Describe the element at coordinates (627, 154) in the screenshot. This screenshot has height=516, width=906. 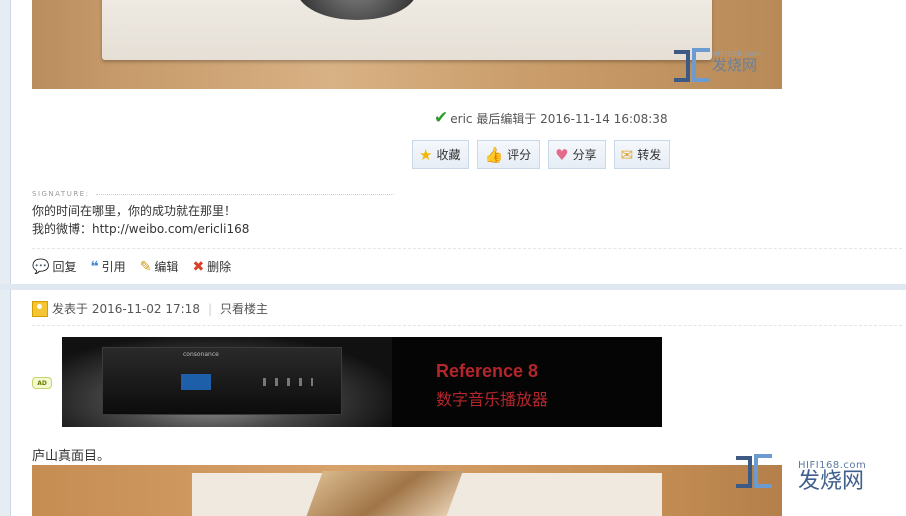
I see `mail-icon: ✉` at that location.